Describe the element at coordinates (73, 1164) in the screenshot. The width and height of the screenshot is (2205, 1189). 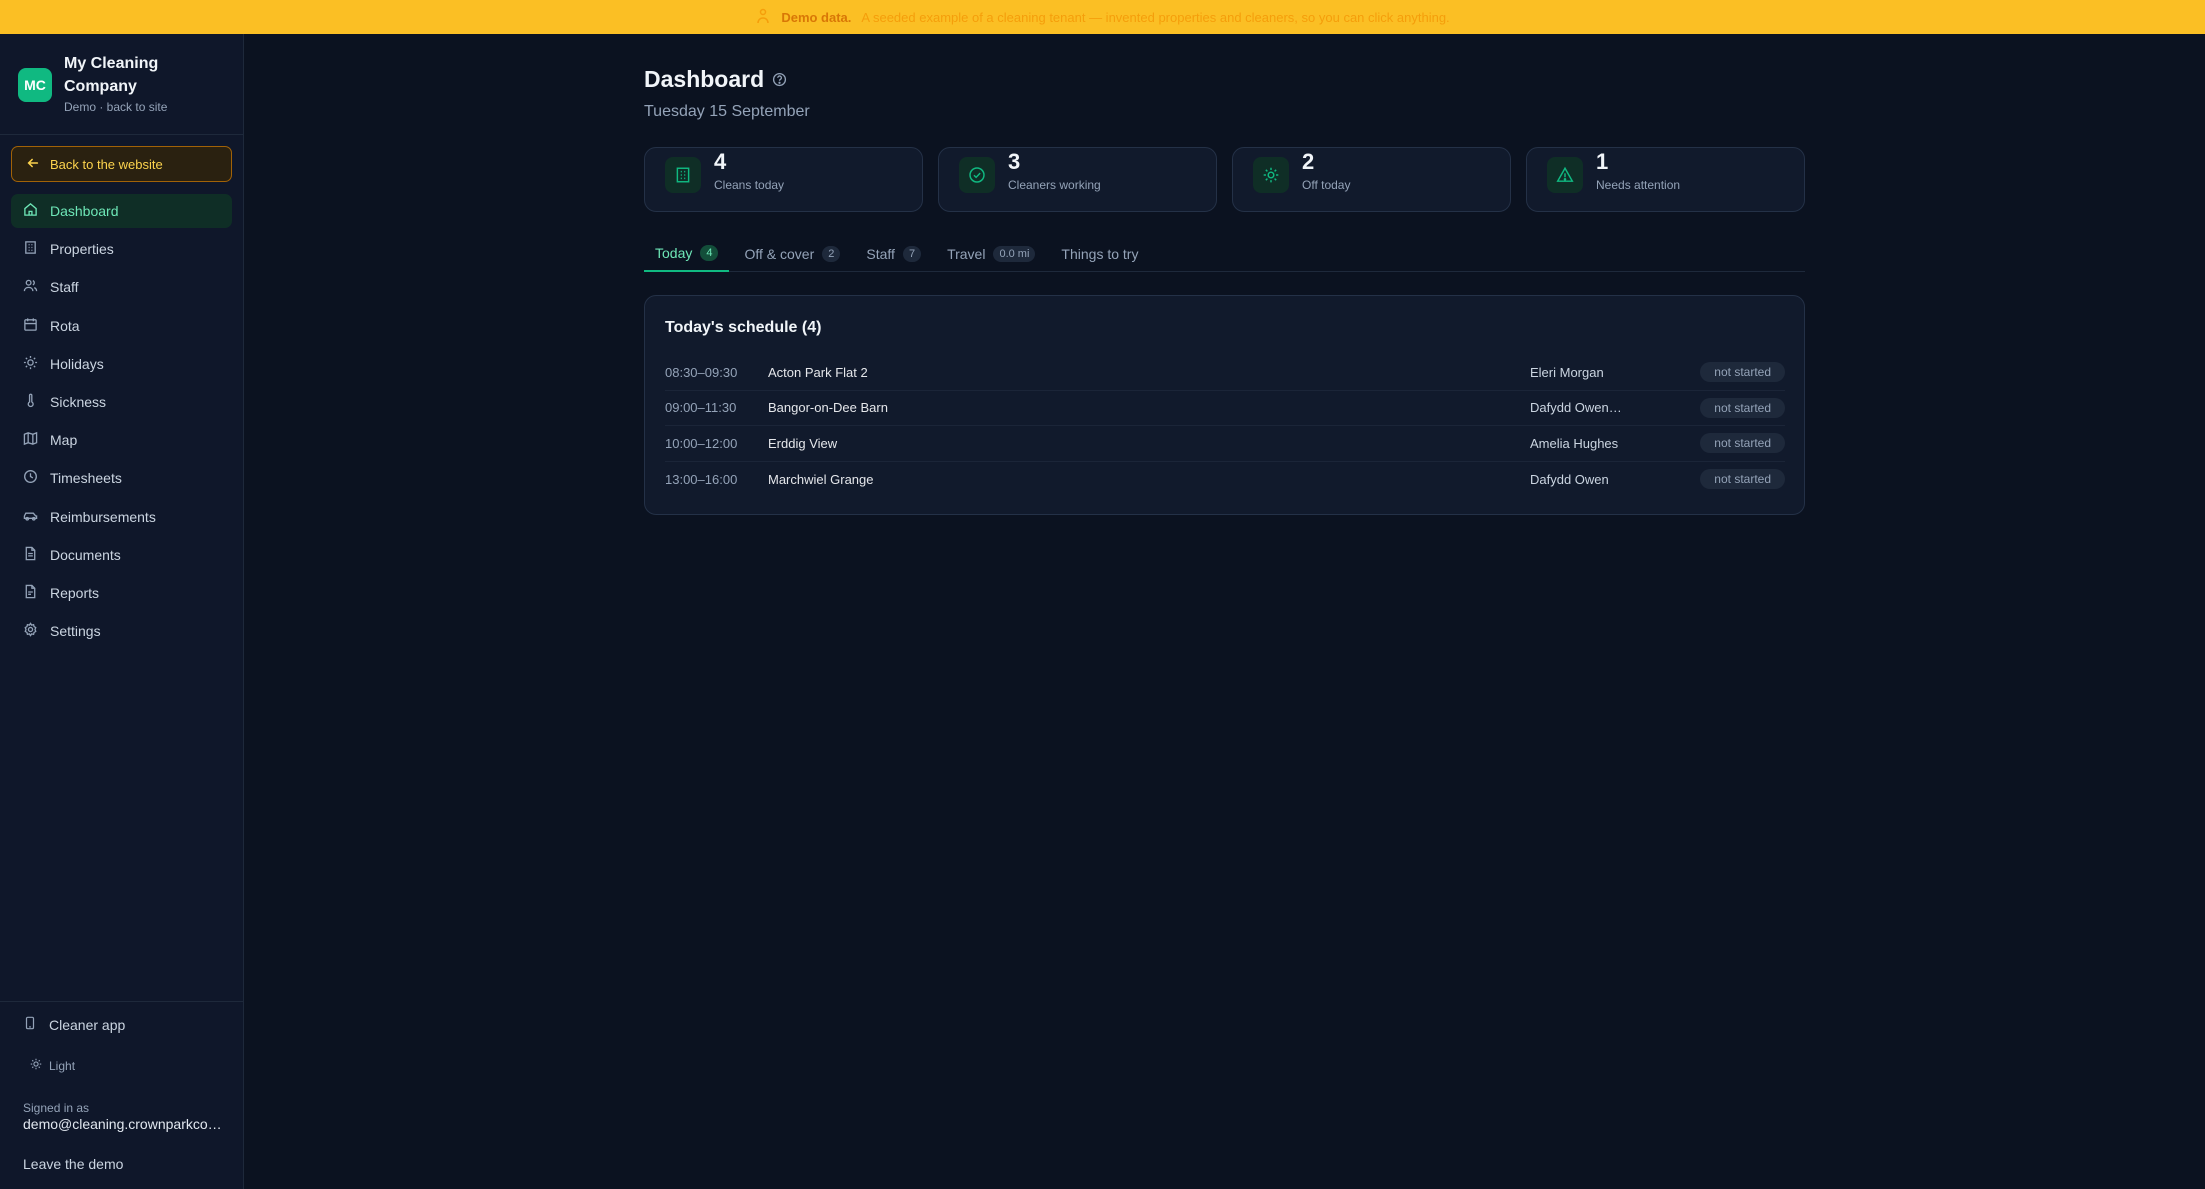
I see `leave-demo-link: Leave the demo` at that location.